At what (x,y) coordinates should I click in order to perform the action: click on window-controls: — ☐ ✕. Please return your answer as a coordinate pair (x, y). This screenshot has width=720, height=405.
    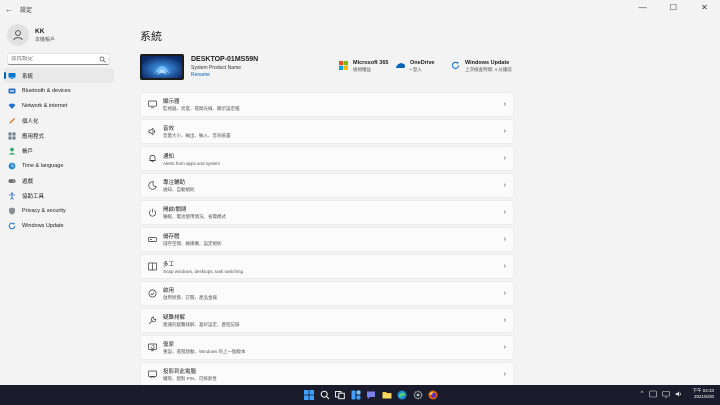
    Looking at the image, I should click on (673, 7).